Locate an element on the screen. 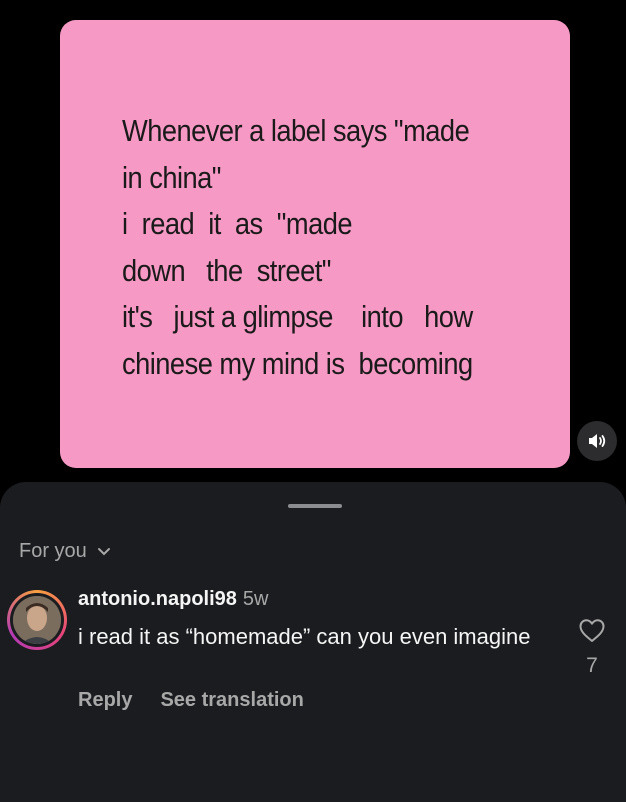 The height and width of the screenshot is (802, 626). comment-header: antonio.napoli98 5w is located at coordinates (173, 599).